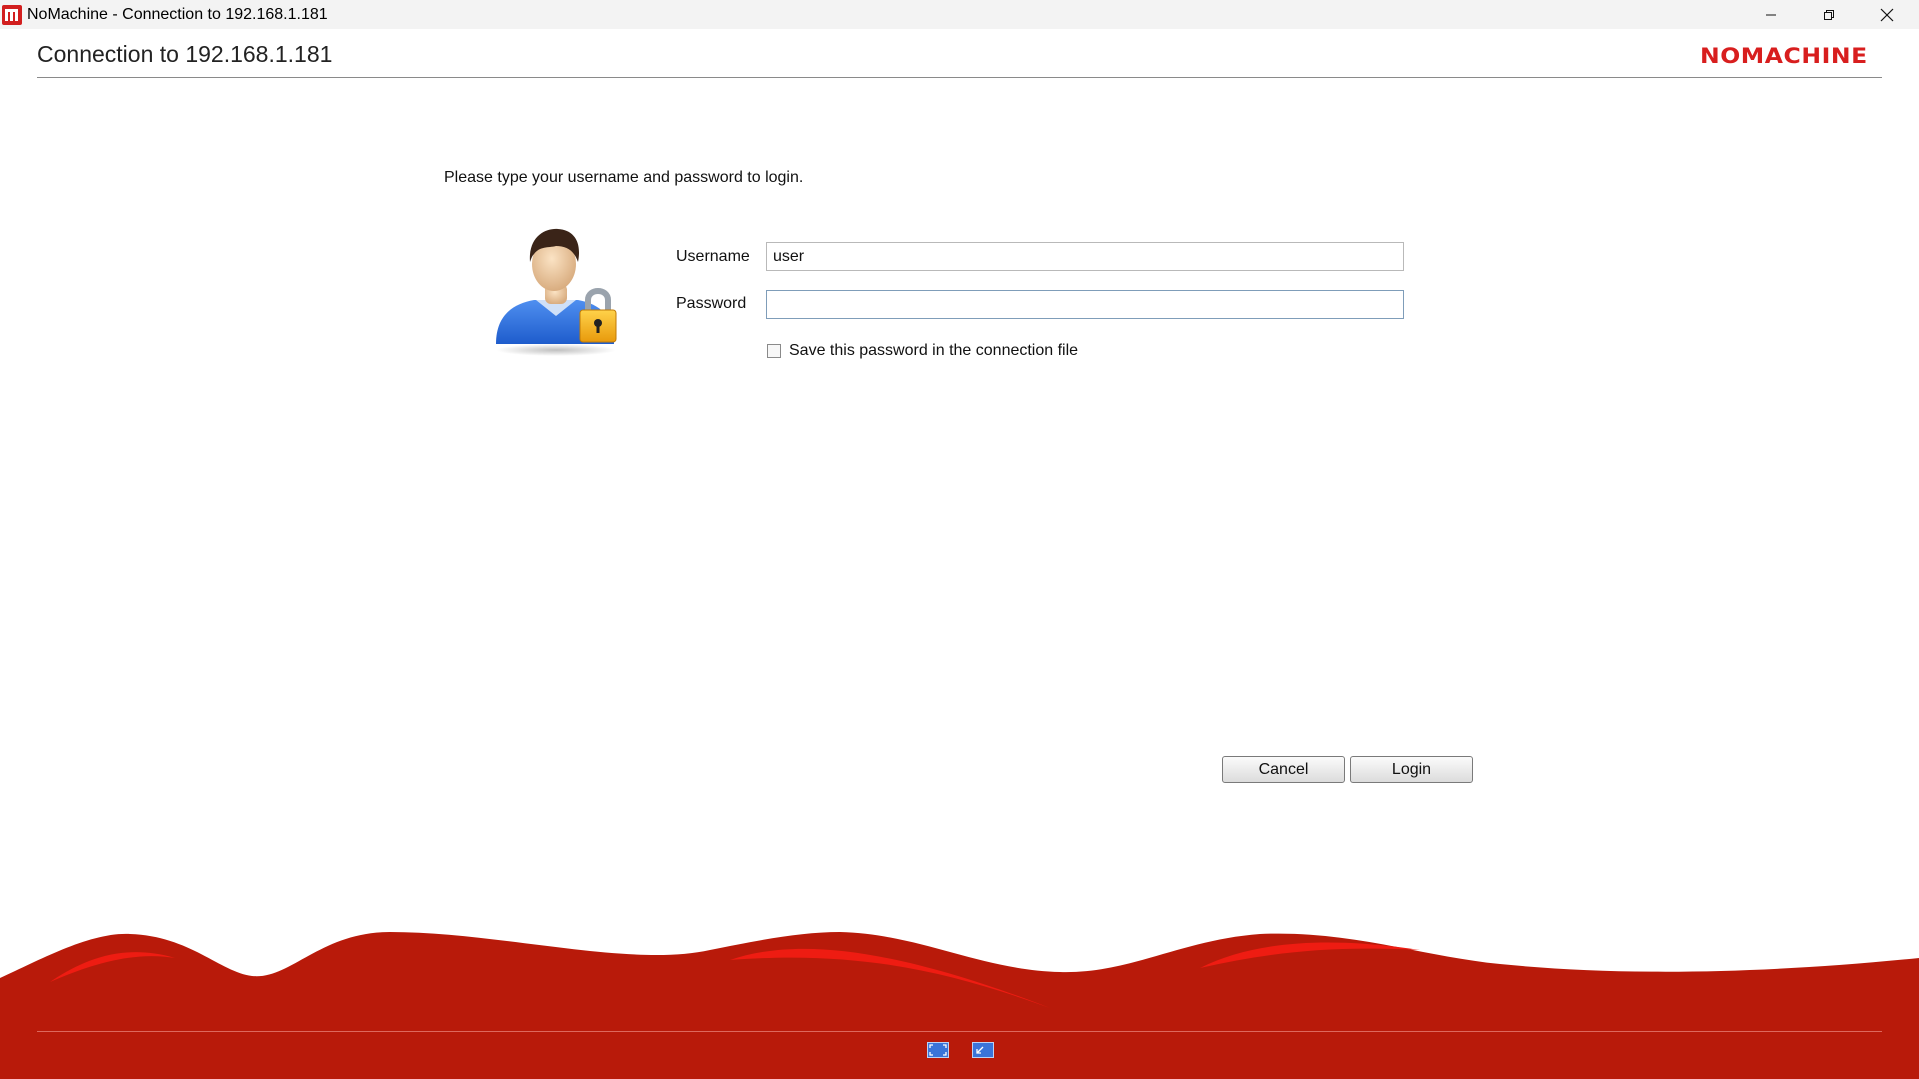  I want to click on close-button, so click(1887, 14).